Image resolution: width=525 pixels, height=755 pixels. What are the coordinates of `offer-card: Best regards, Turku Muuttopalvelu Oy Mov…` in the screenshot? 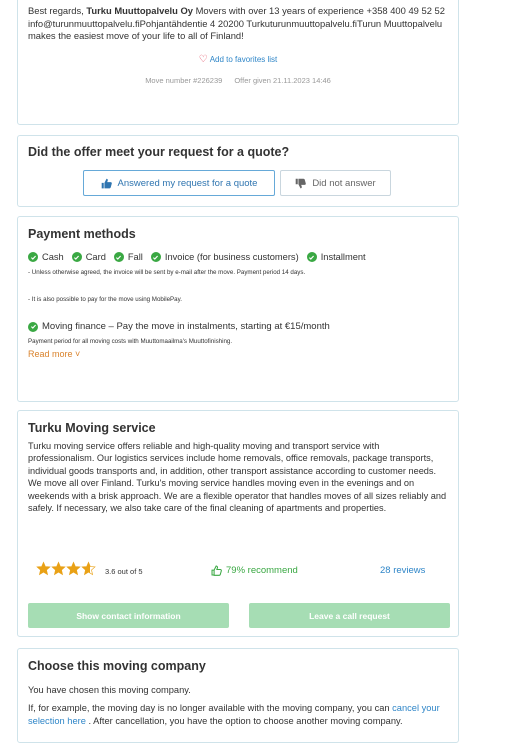 It's located at (238, 62).